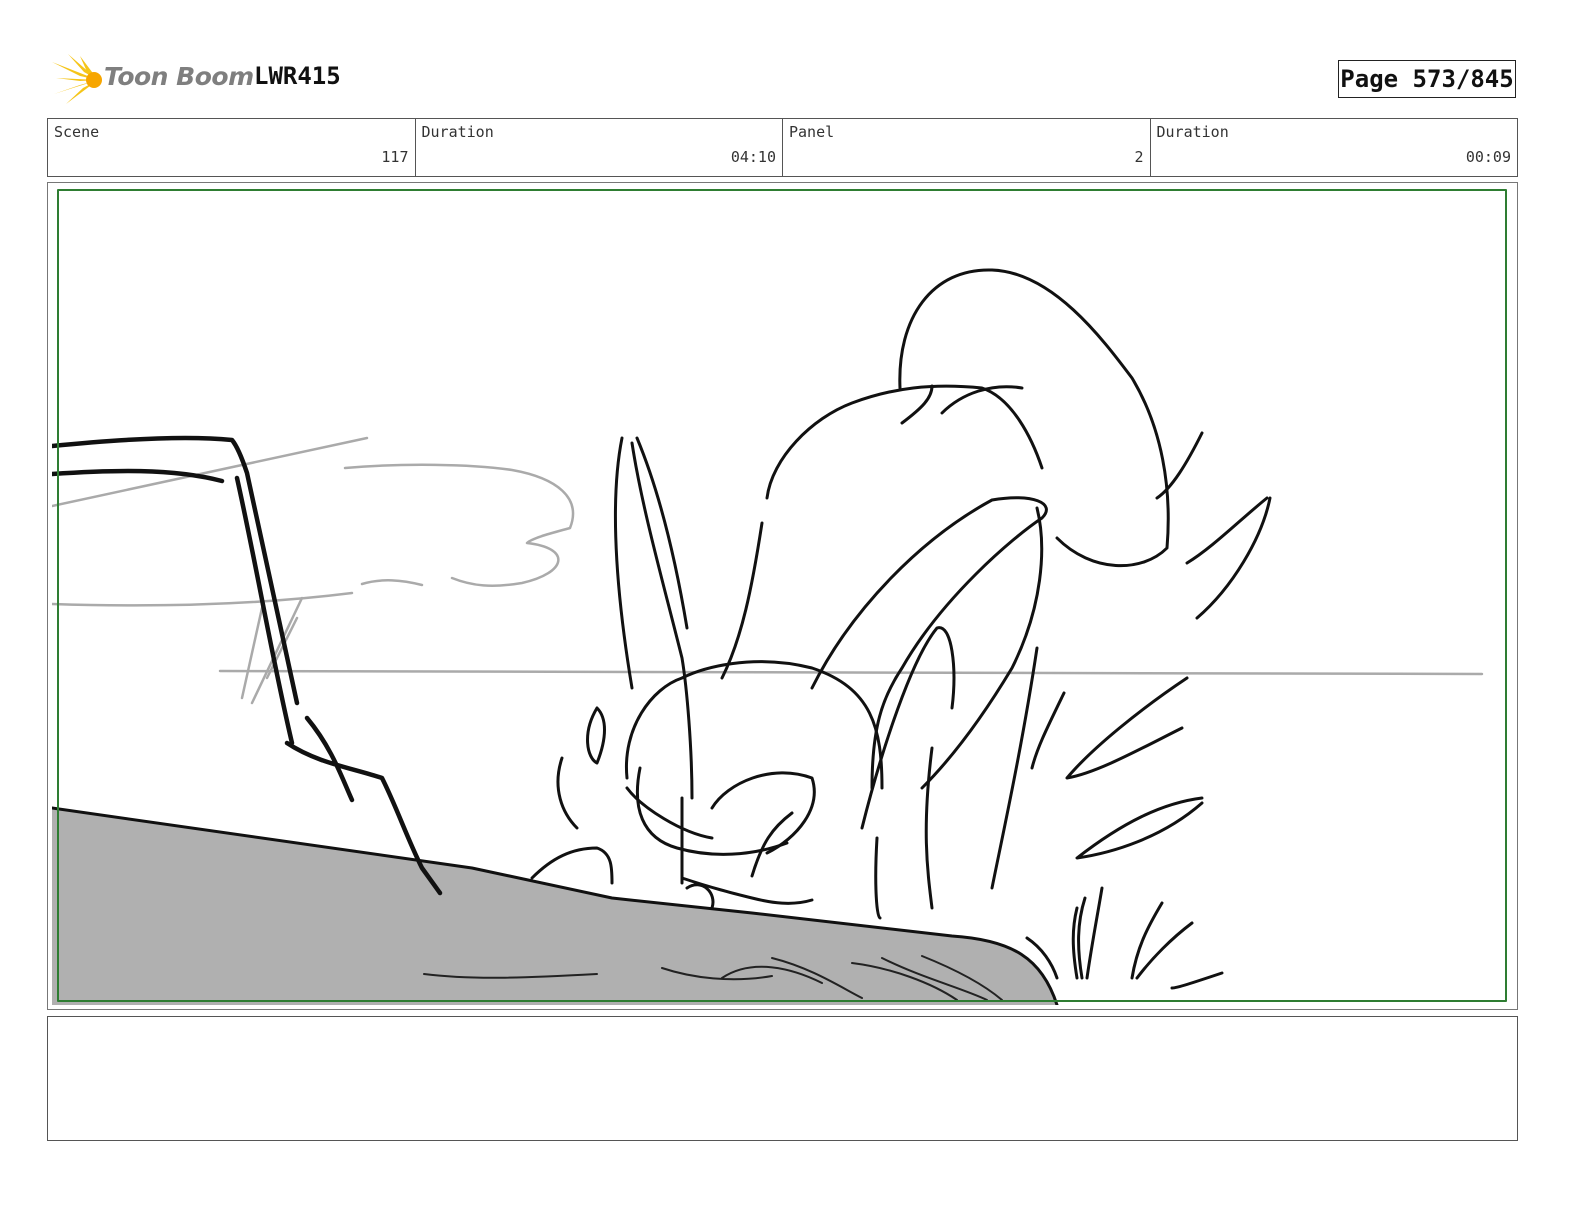 The width and height of the screenshot is (1584, 1224). I want to click on panel-duration-label: Duration, so click(1192, 132).